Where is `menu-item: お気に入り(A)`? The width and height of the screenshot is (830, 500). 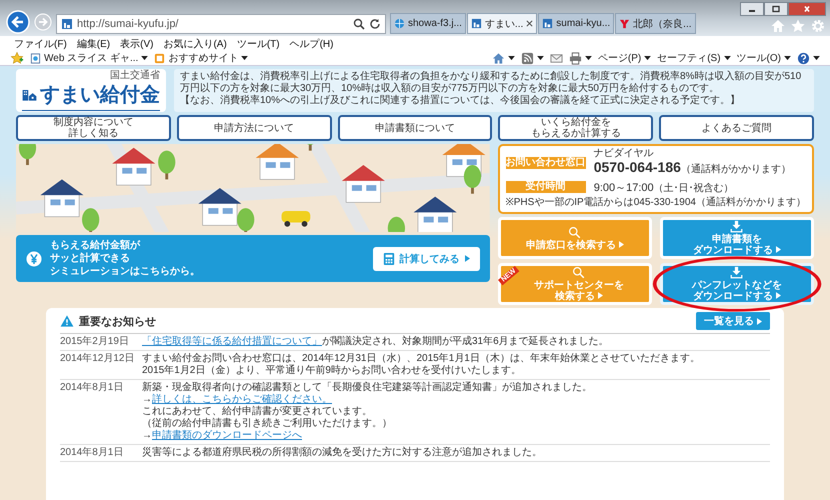 menu-item: お気に入り(A) is located at coordinates (195, 43).